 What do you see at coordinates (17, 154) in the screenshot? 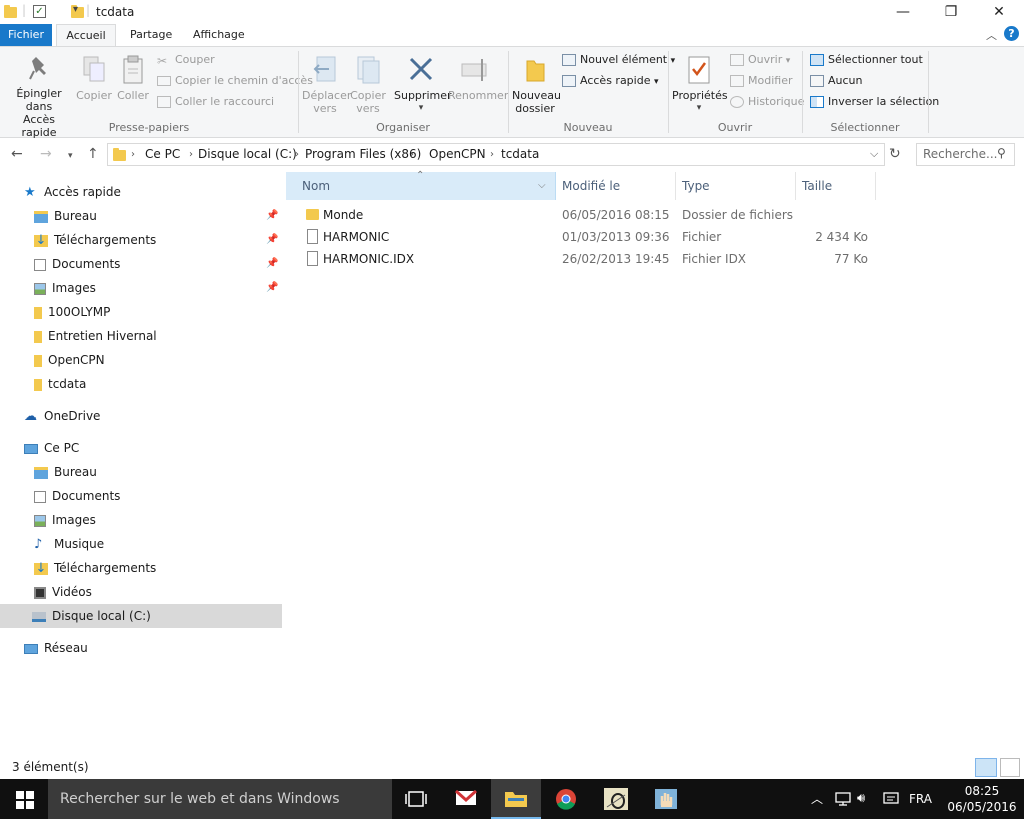
I see `back-arrow-icon: ←` at bounding box center [17, 154].